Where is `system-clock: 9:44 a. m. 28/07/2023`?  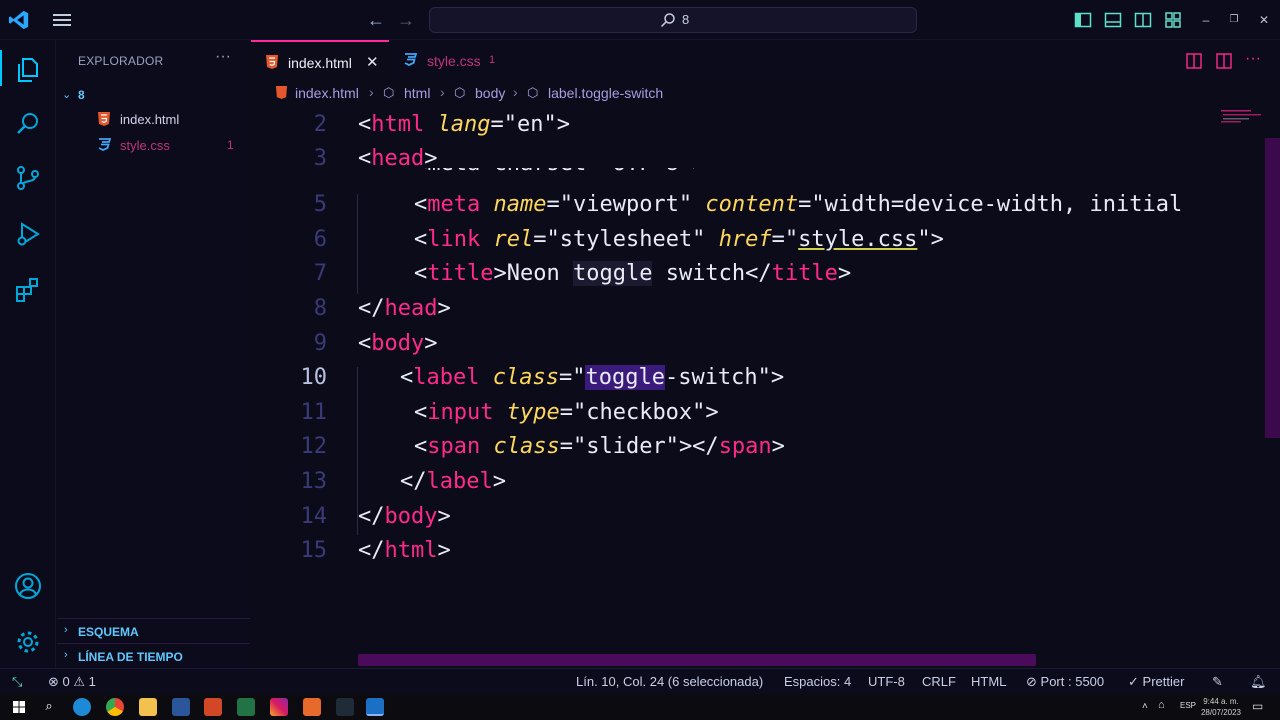
system-clock: 9:44 a. m. 28/07/2023 is located at coordinates (1221, 707).